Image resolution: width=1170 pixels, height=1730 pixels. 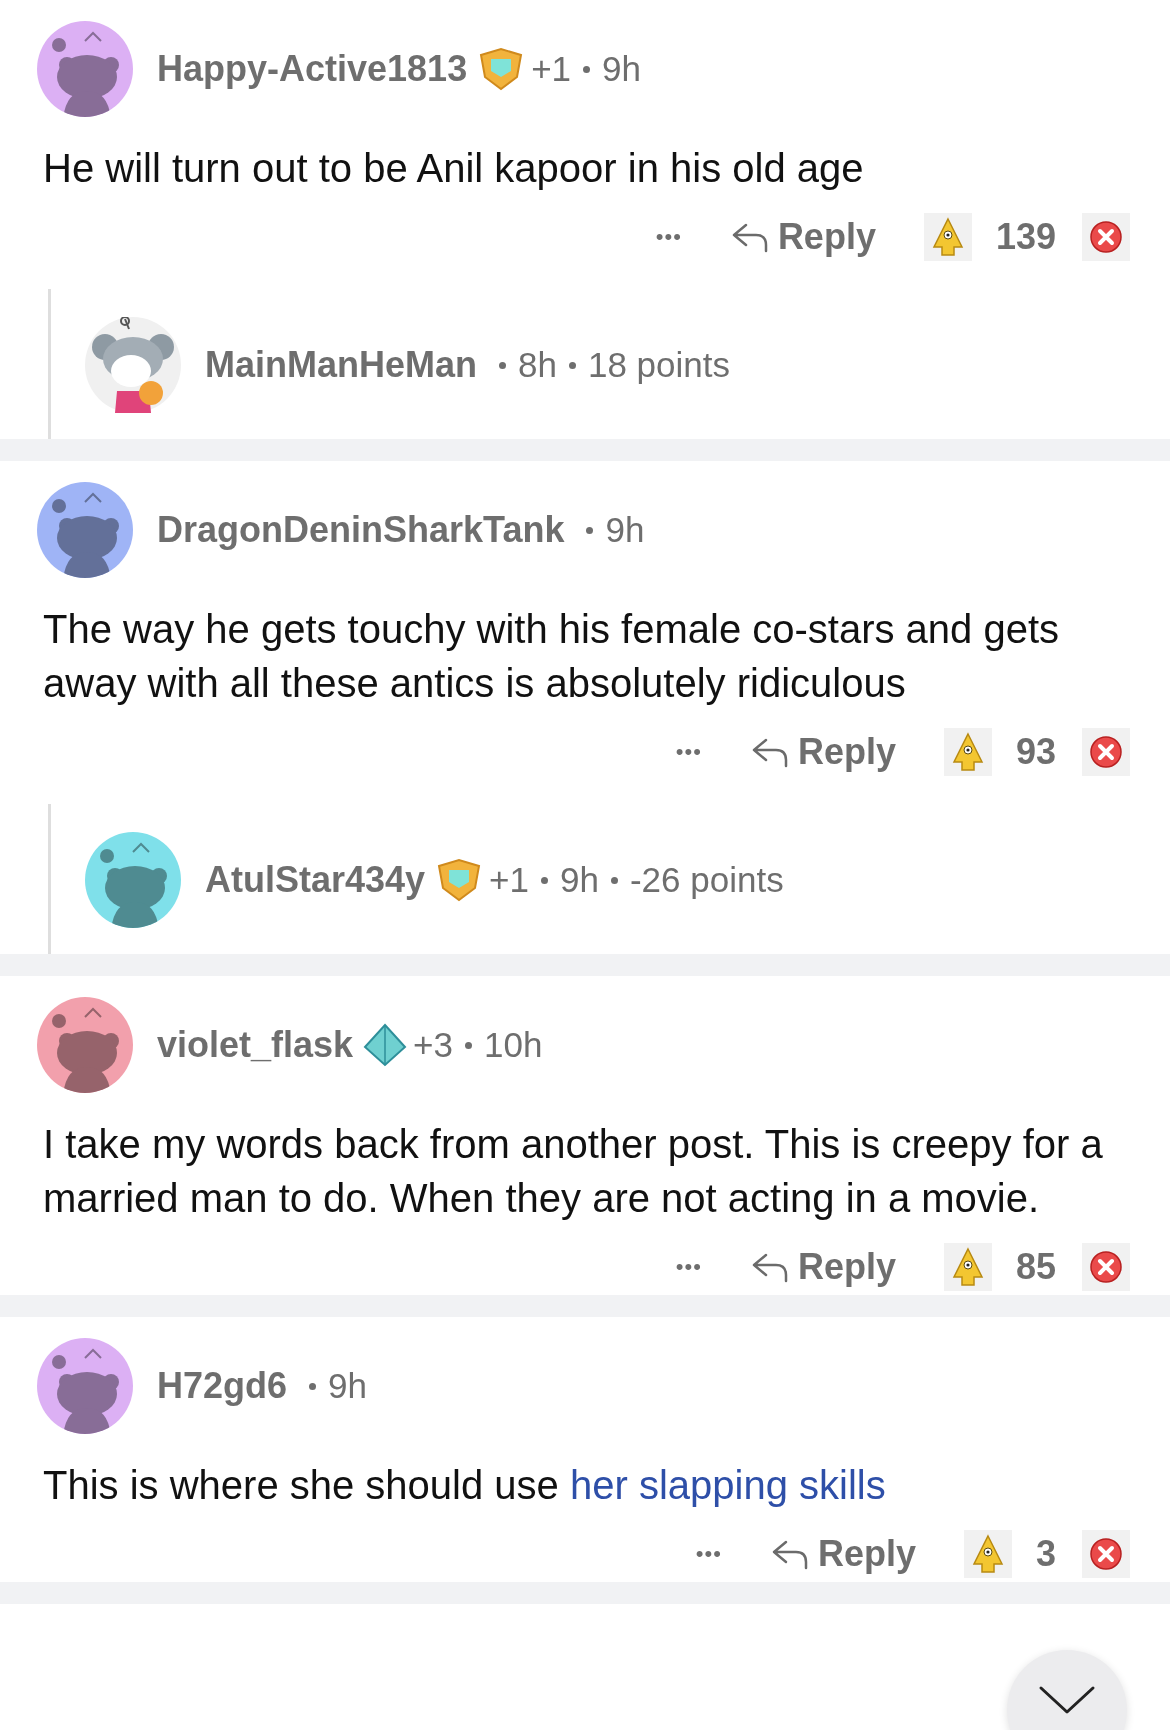 What do you see at coordinates (537, 365) in the screenshot?
I see `timestamp: 8h` at bounding box center [537, 365].